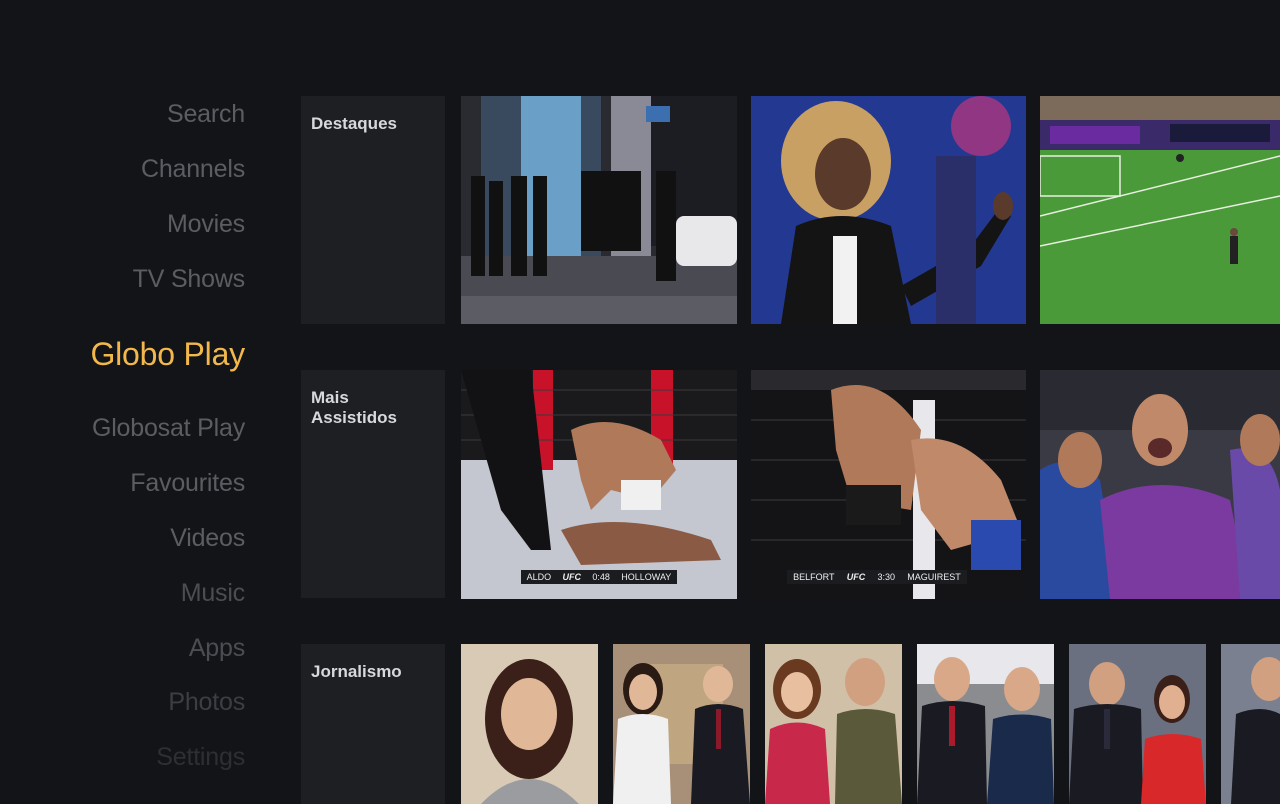 Image resolution: width=1280 pixels, height=804 pixels. I want to click on nav-item-videos: Videos, so click(207, 538).